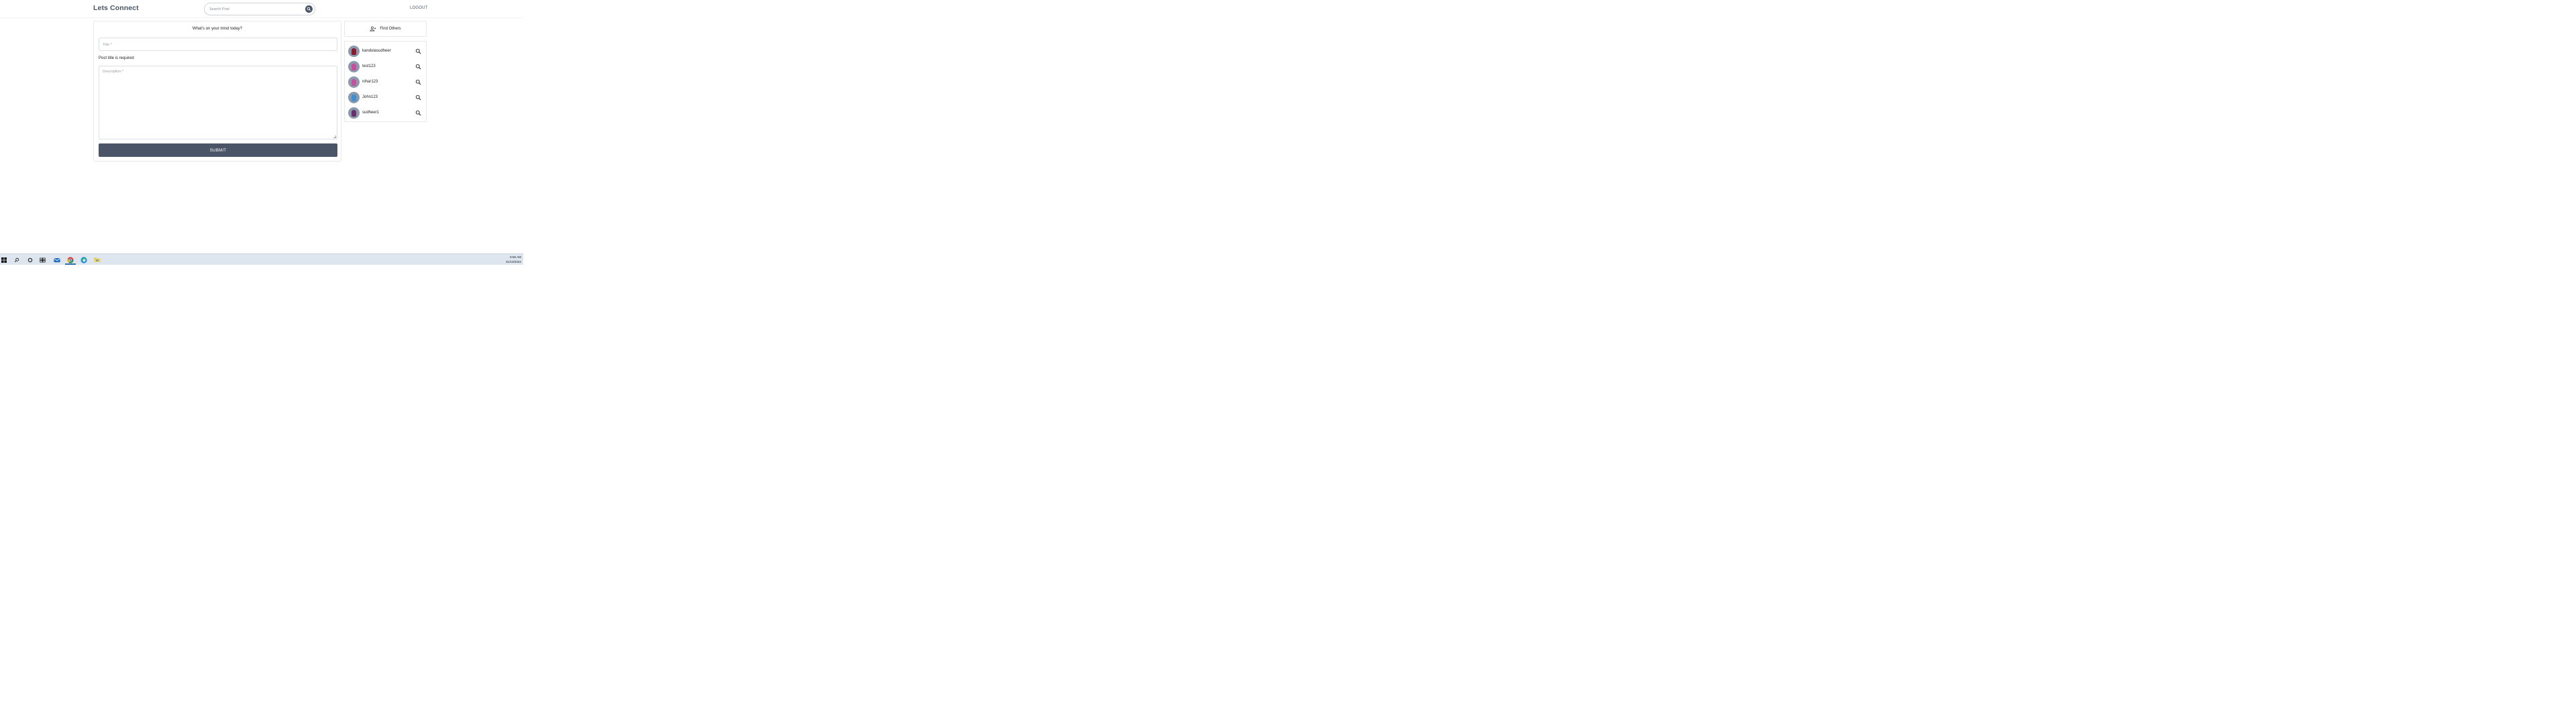 This screenshot has height=724, width=2576. What do you see at coordinates (83, 259) in the screenshot?
I see `edge-icon` at bounding box center [83, 259].